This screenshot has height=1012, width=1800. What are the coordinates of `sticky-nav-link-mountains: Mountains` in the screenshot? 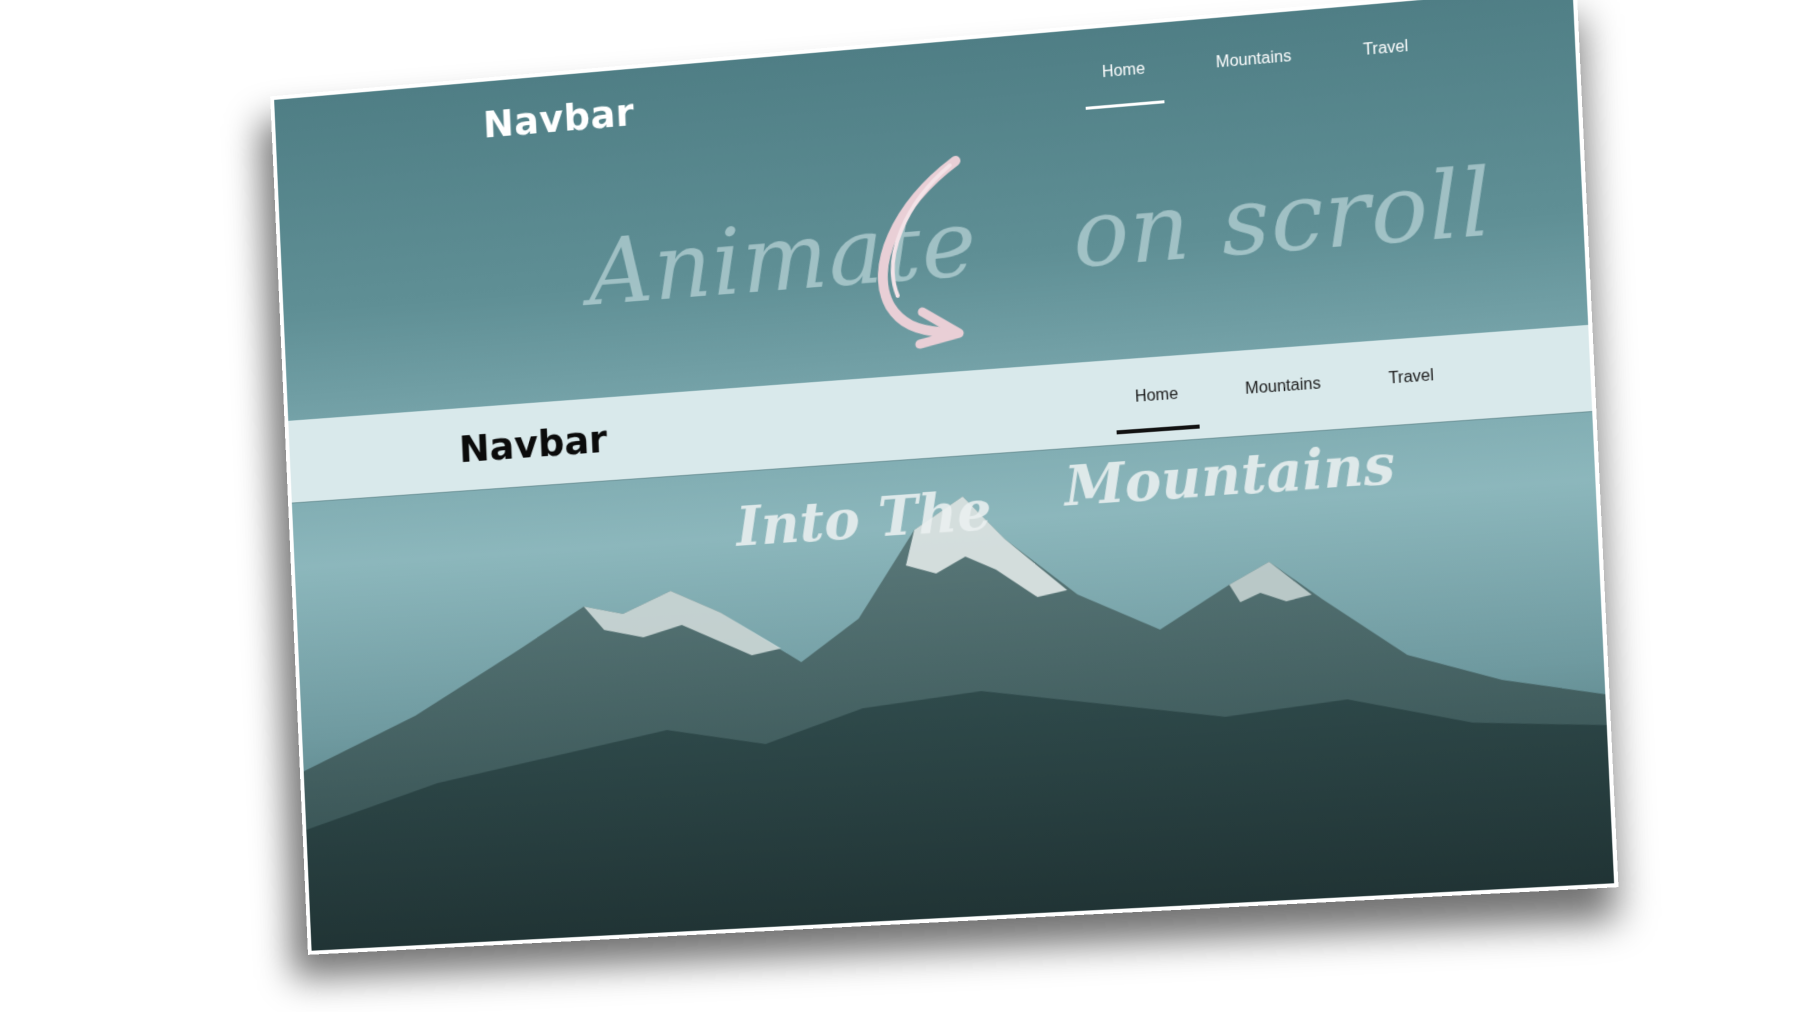 It's located at (1283, 387).